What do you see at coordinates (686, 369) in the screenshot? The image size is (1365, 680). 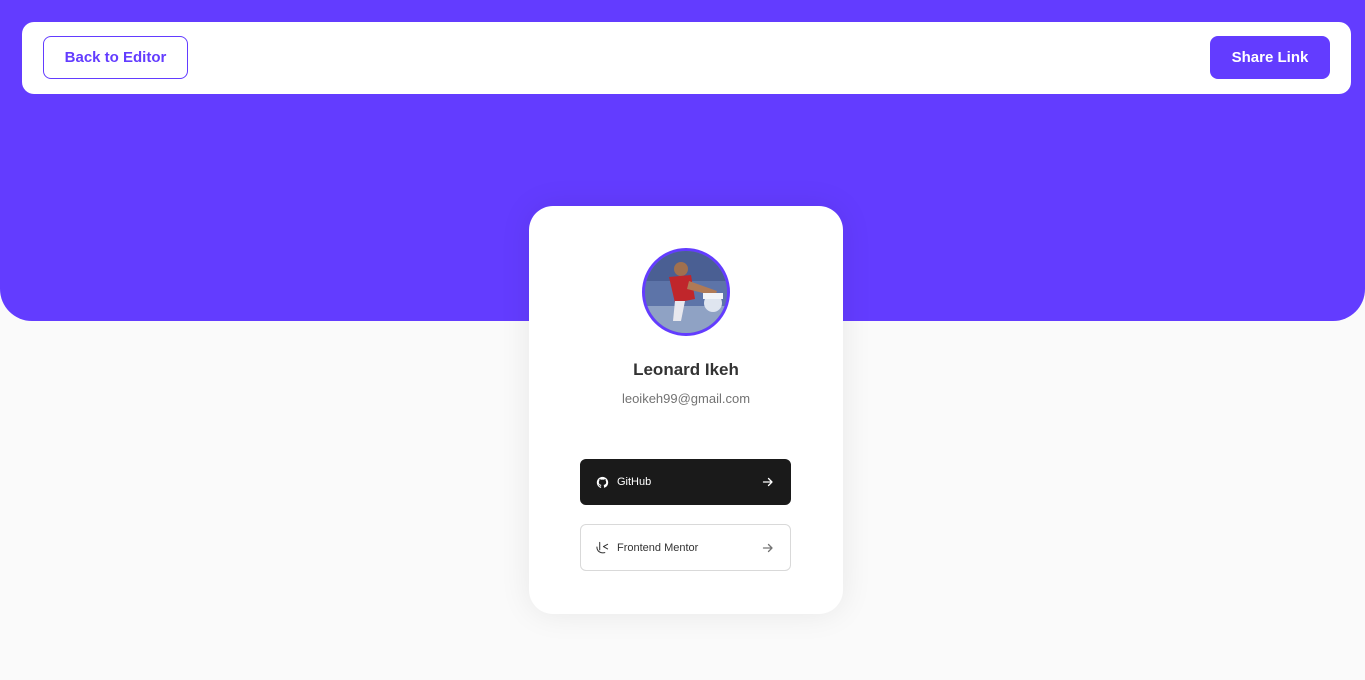 I see `profile-name: Leonard Ikeh` at bounding box center [686, 369].